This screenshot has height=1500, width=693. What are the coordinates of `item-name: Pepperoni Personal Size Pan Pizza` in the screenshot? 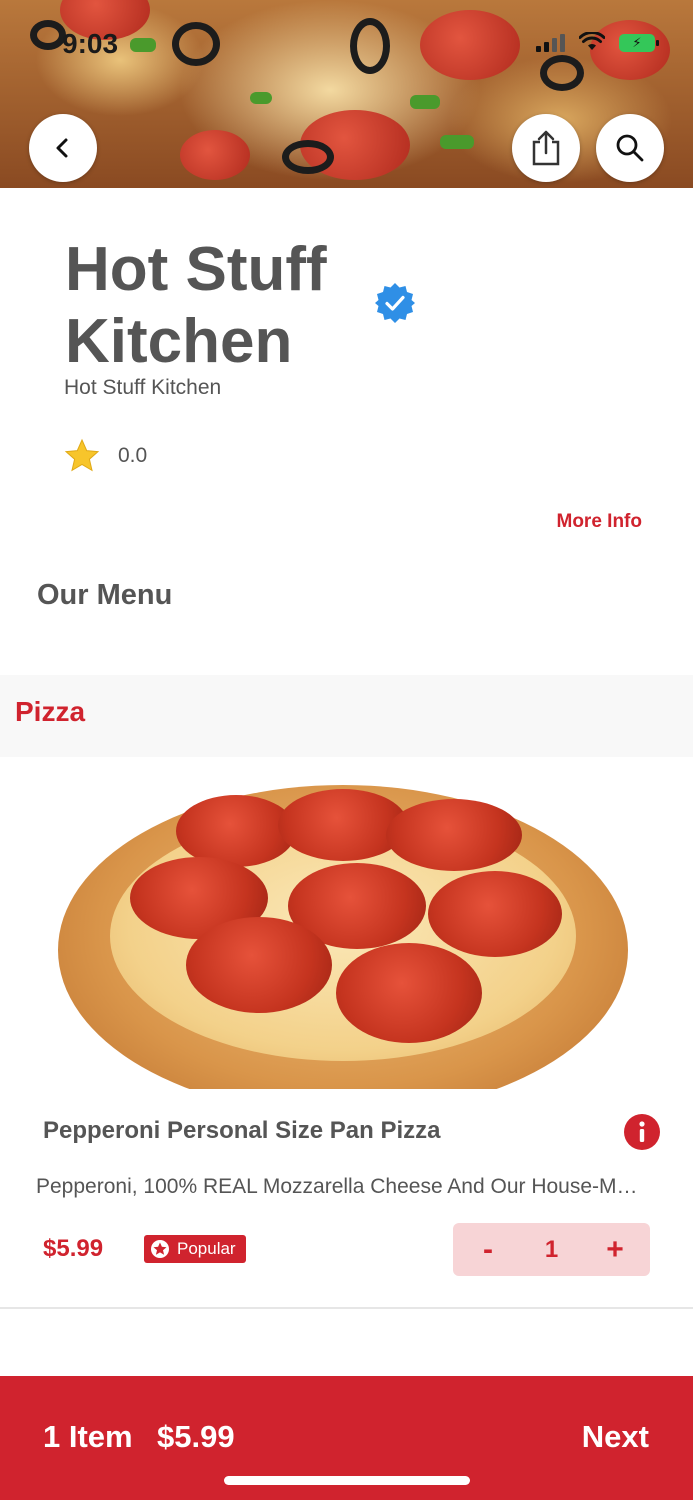 It's located at (241, 1131).